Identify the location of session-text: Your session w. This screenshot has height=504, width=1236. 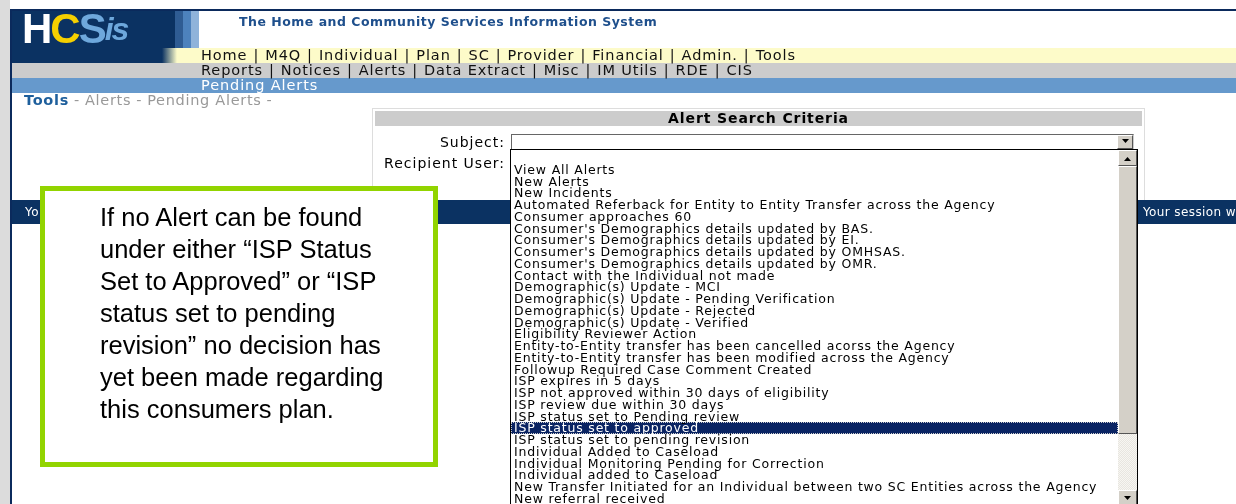
(1189, 212).